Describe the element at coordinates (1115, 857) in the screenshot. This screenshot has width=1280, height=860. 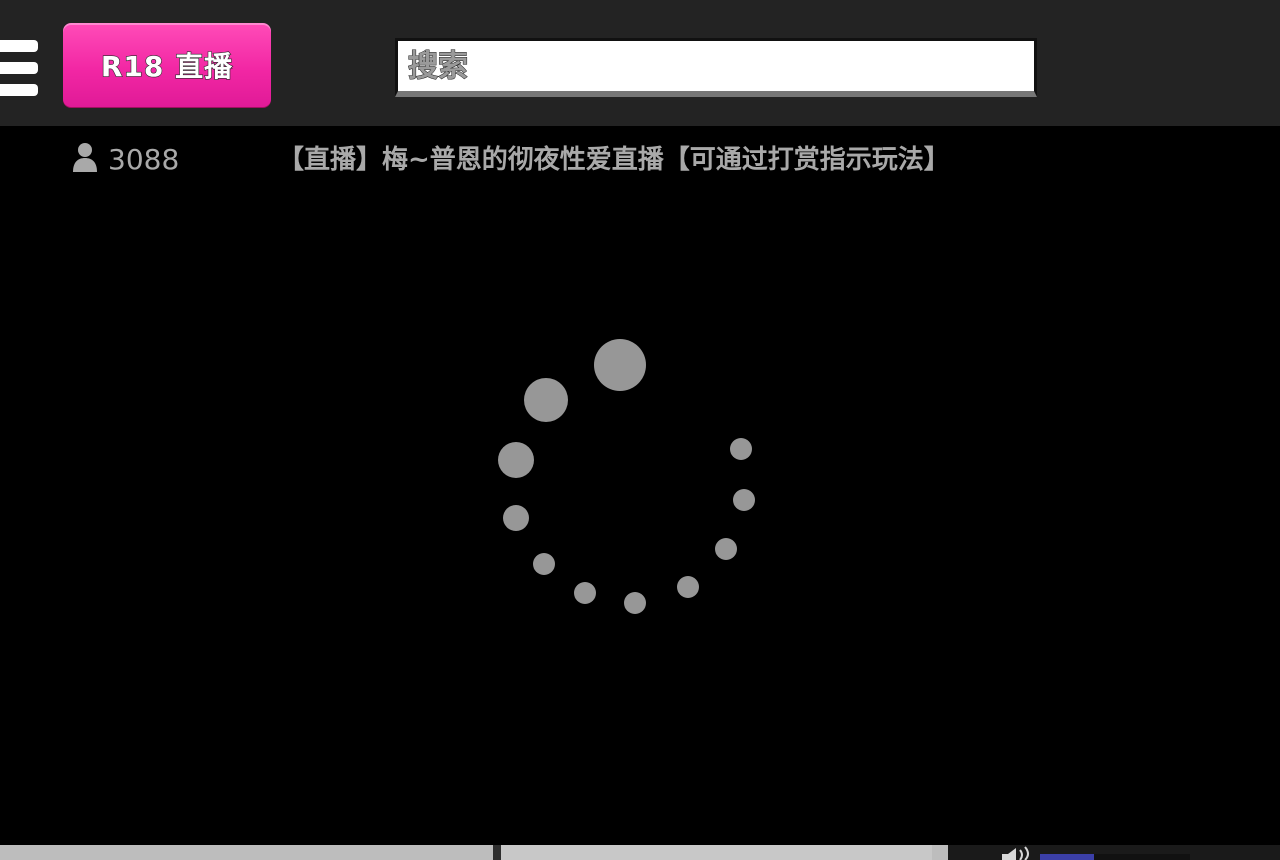
I see `volume-slider` at that location.